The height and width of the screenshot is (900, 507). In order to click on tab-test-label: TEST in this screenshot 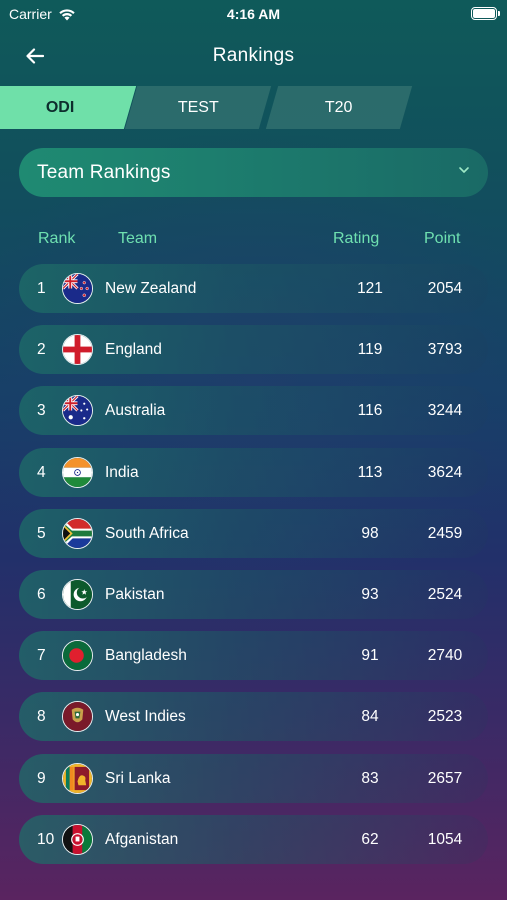, I will do `click(198, 107)`.